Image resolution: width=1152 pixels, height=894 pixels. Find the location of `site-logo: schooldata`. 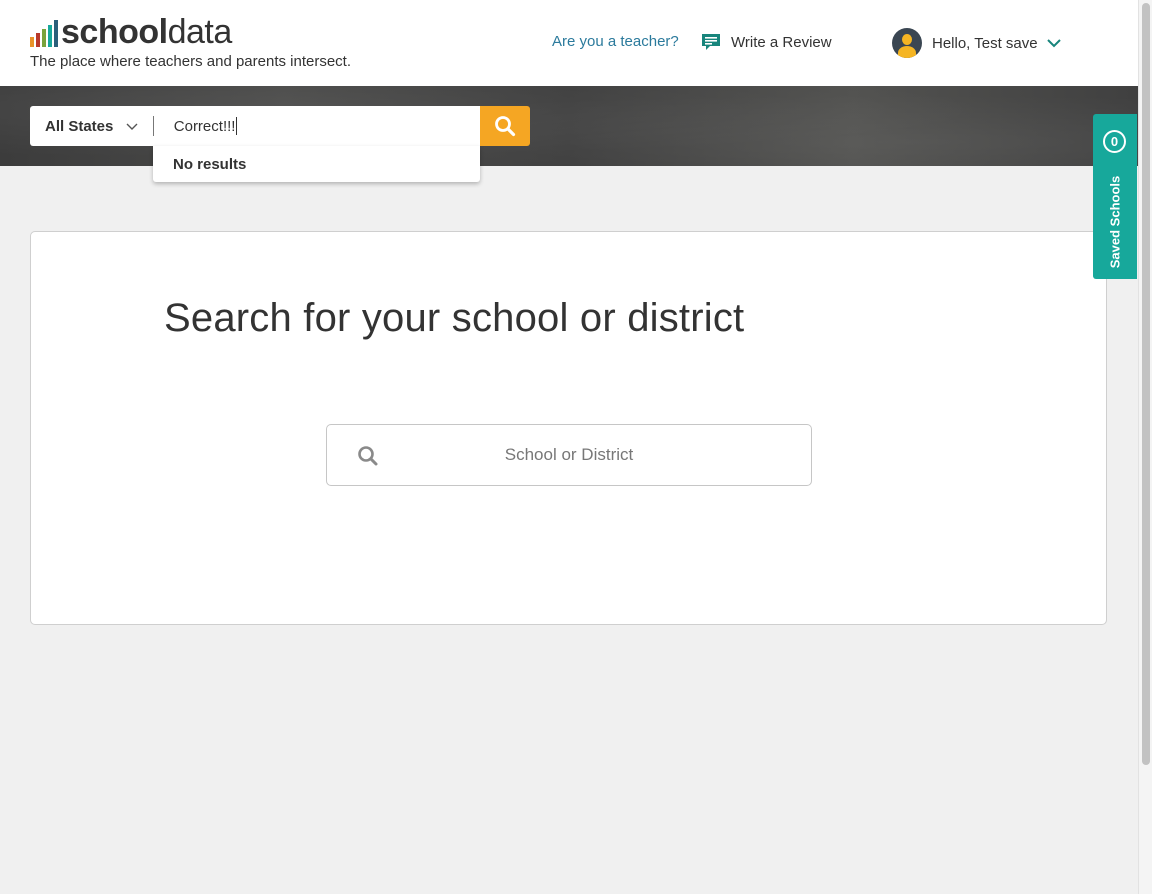

site-logo: schooldata is located at coordinates (131, 32).